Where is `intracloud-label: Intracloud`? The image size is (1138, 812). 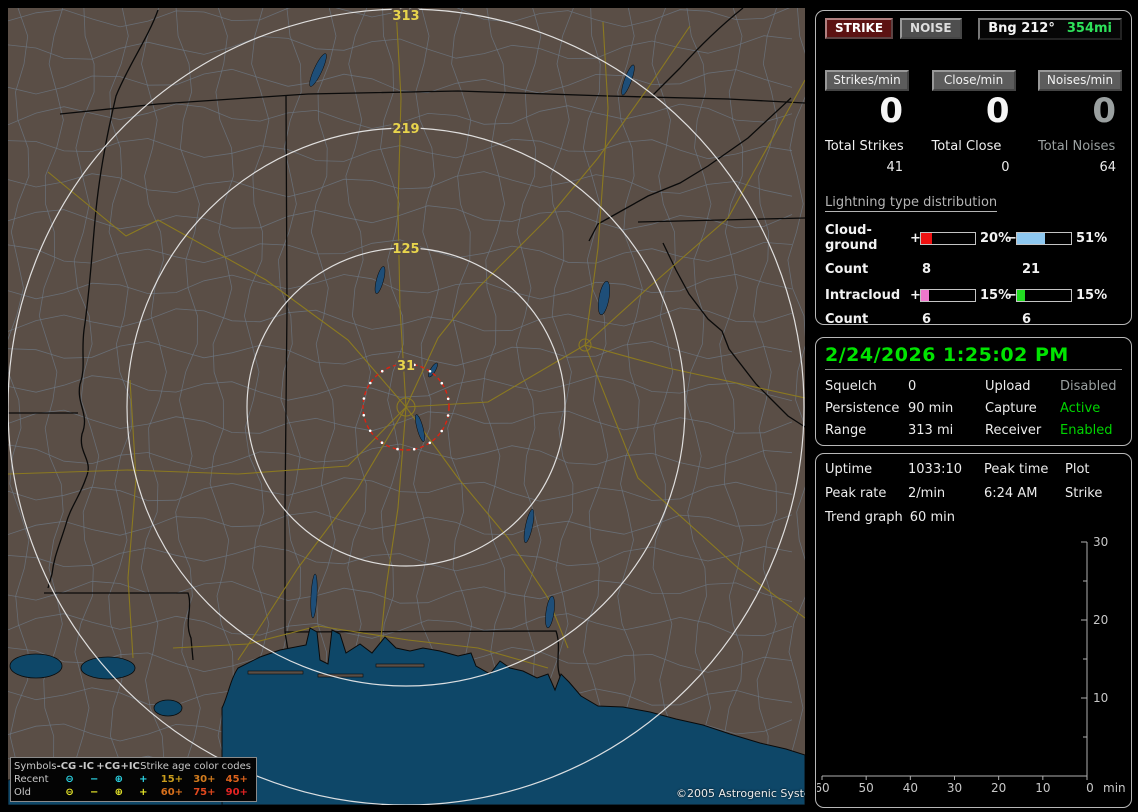 intracloud-label: Intracloud is located at coordinates (863, 296).